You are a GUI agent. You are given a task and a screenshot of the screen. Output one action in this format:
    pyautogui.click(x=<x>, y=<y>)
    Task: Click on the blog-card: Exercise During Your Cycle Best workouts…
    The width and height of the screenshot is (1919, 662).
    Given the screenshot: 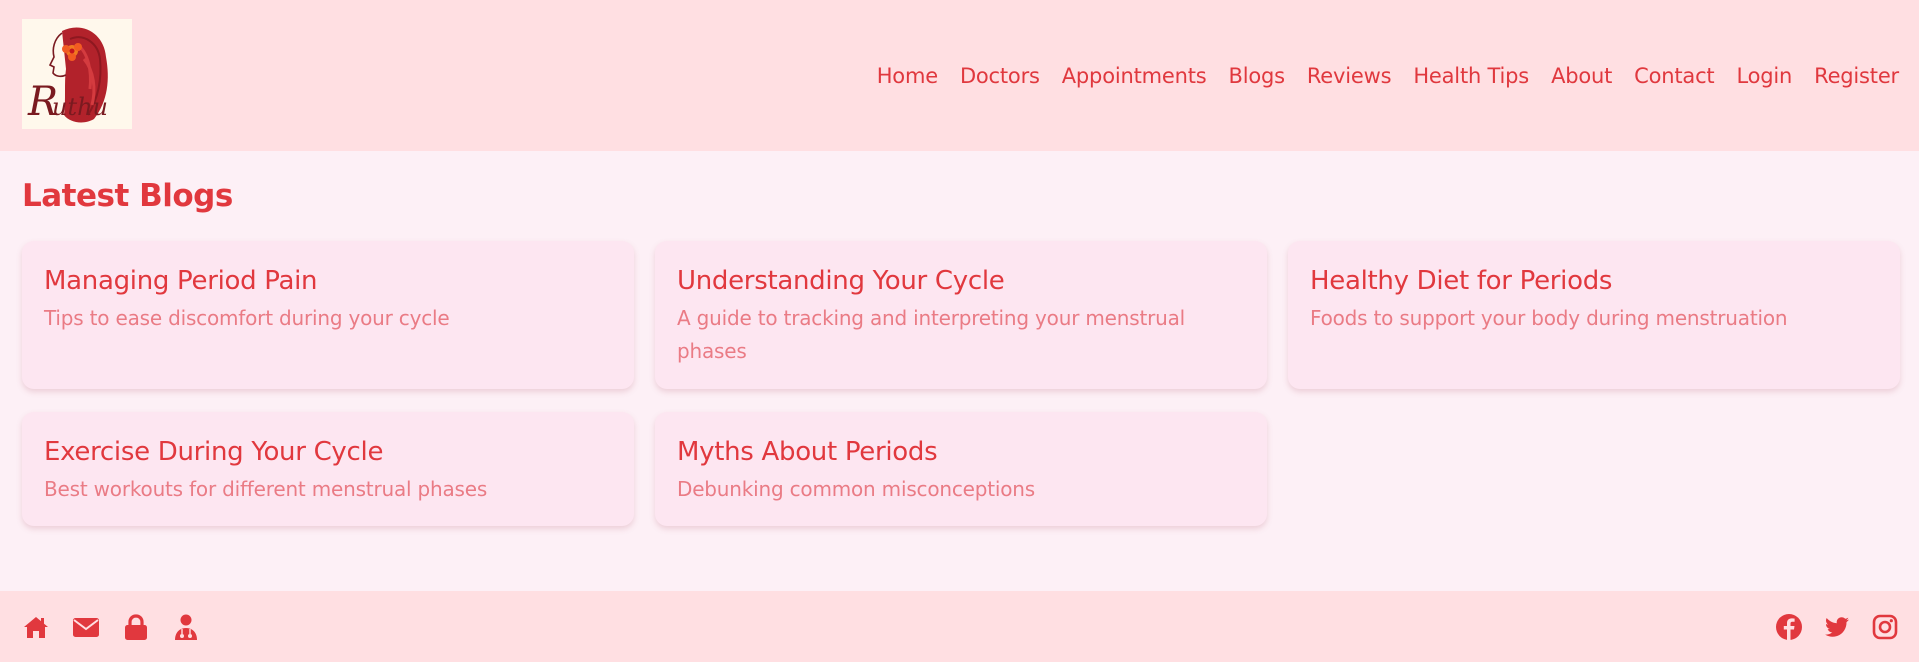 What is the action you would take?
    pyautogui.click(x=328, y=469)
    